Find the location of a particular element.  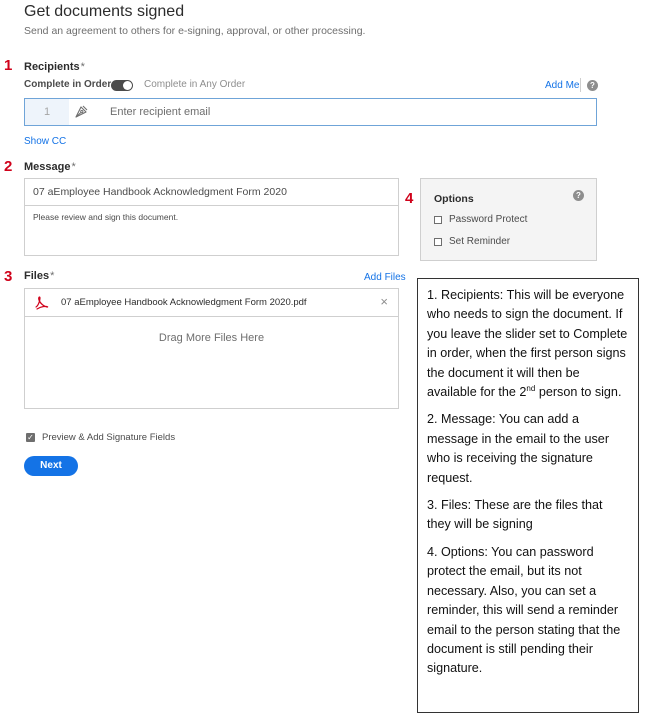

remove-file-icon: × is located at coordinates (384, 301).